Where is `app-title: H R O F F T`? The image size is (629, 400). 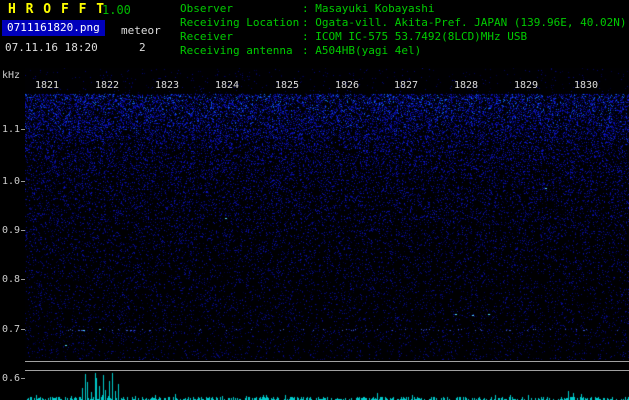 app-title: H R O F F T is located at coordinates (57, 9).